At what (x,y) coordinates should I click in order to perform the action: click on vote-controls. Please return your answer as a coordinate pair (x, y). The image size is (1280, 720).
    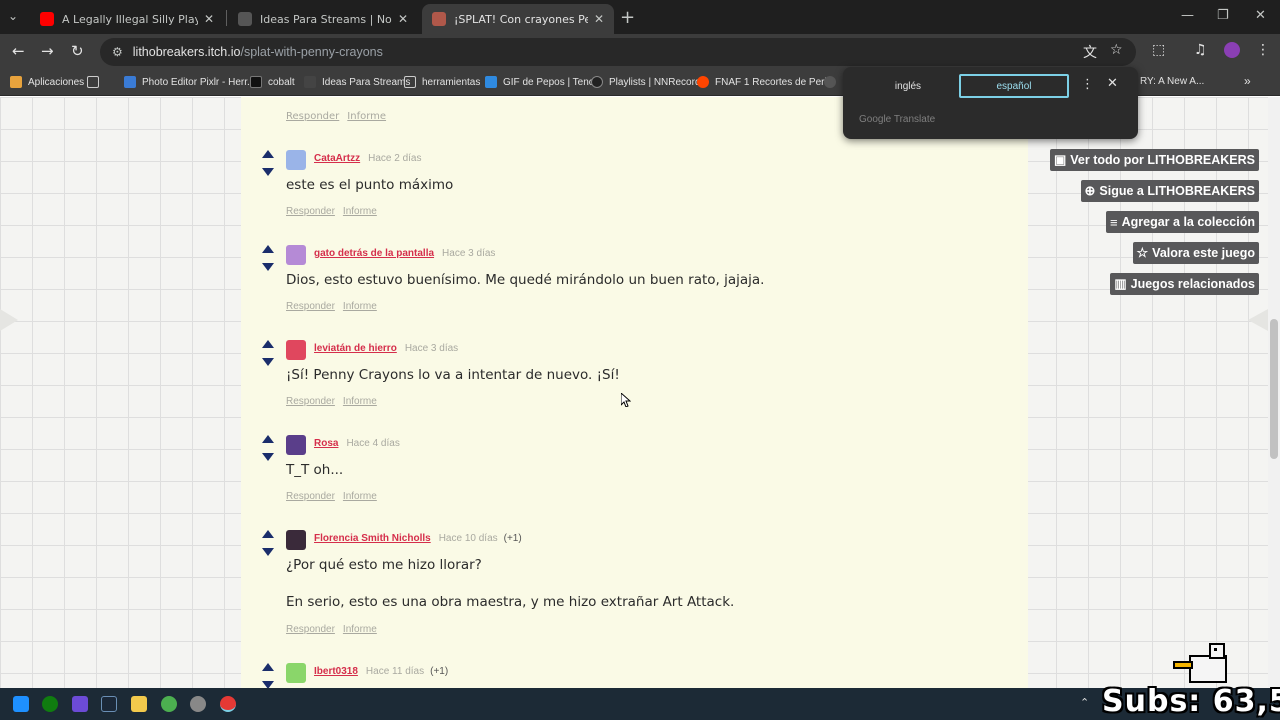
    Looking at the image, I should click on (268, 358).